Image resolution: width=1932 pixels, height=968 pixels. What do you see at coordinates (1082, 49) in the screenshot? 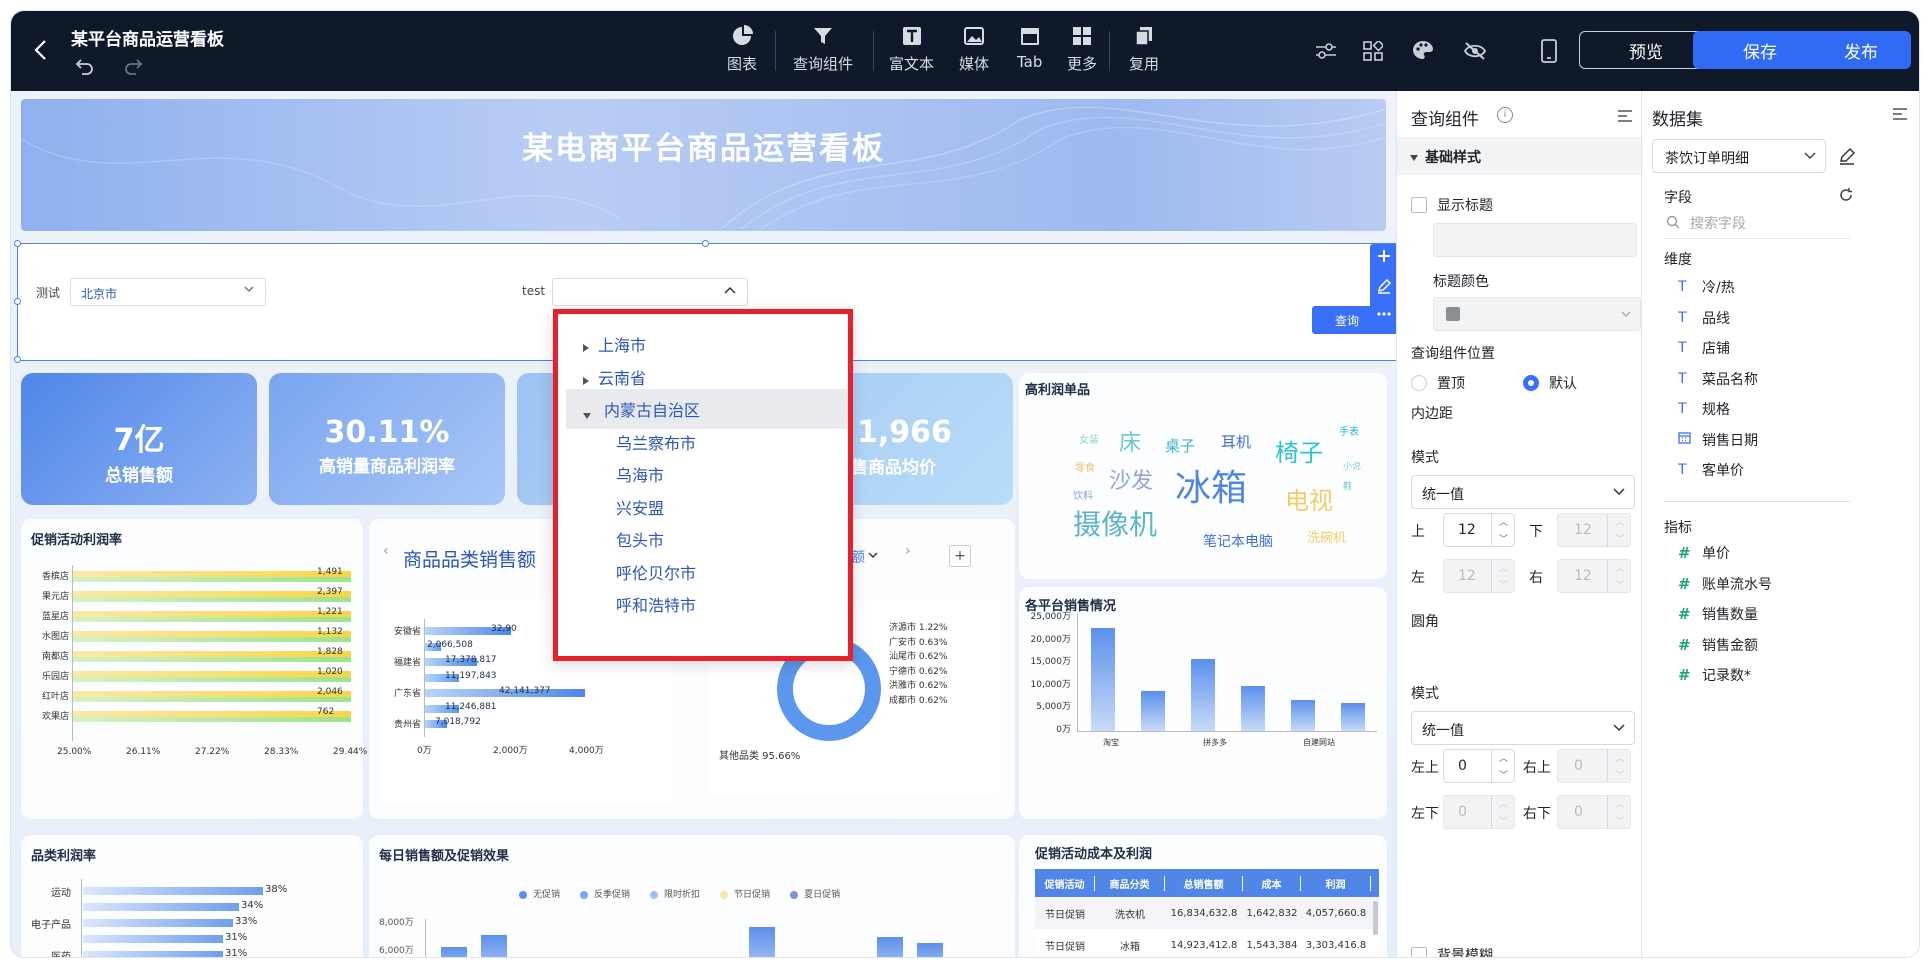
I see `tool-more: 更多` at bounding box center [1082, 49].